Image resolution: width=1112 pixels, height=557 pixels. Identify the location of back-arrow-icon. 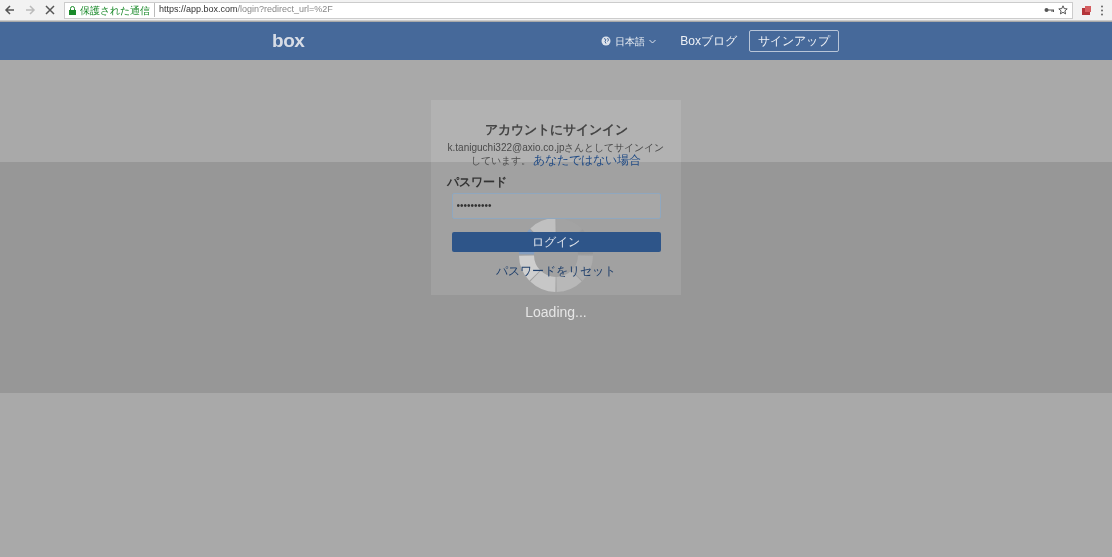
(10, 10).